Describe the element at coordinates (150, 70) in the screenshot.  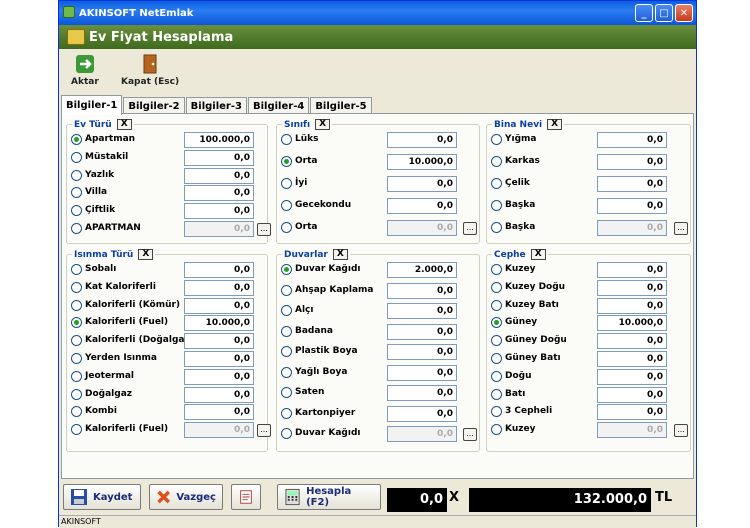
I see `kapat-button: Kapat (Esc)` at that location.